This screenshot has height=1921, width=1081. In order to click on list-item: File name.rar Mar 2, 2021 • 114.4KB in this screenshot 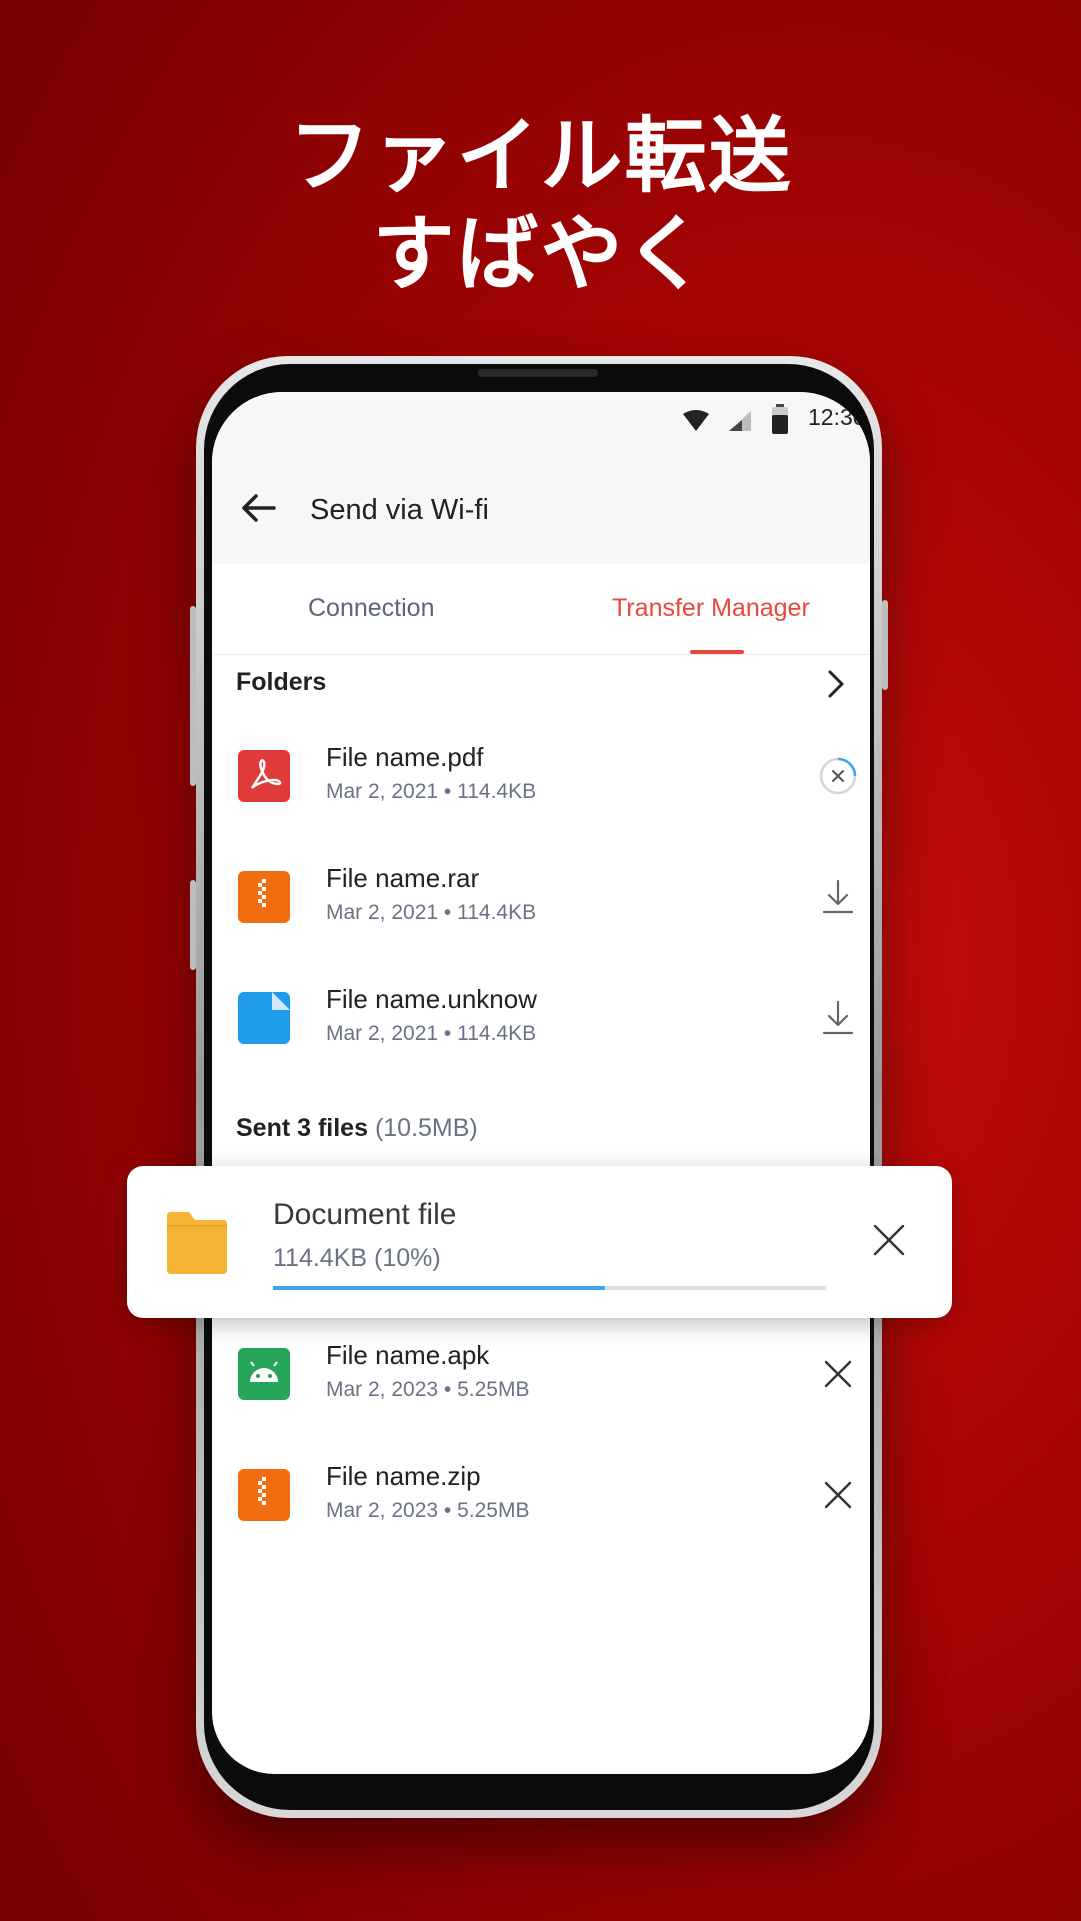, I will do `click(541, 898)`.